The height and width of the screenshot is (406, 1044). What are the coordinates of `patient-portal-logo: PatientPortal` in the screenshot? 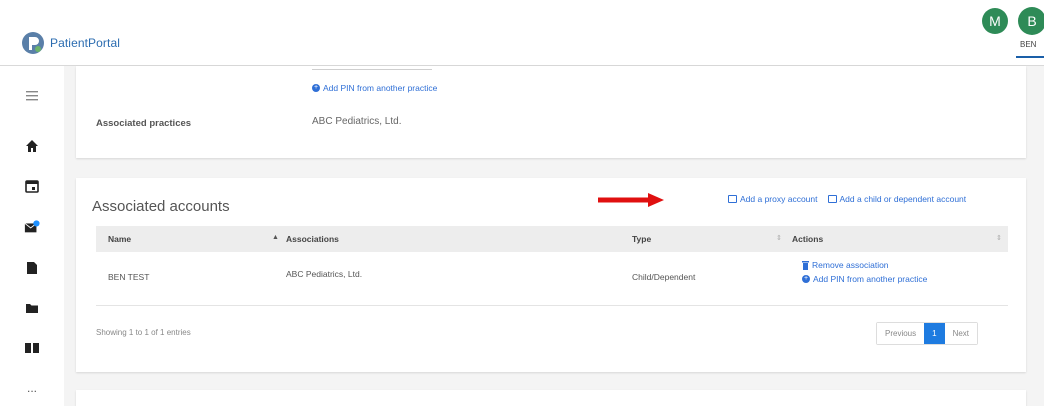 It's located at (70, 43).